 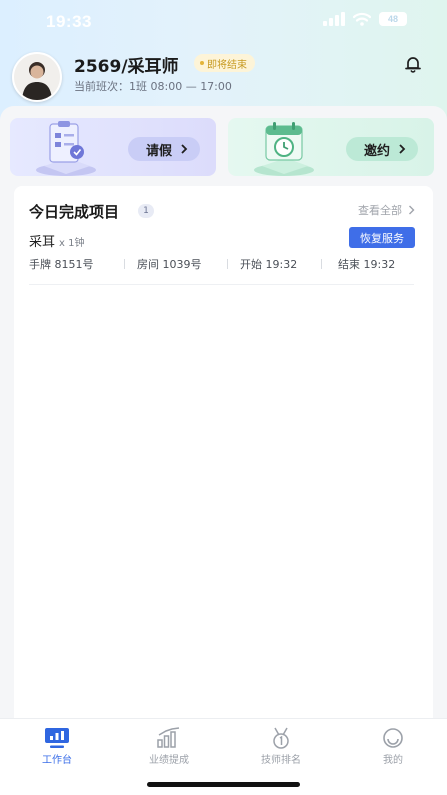 What do you see at coordinates (227, 65) in the screenshot?
I see `status-badge-text: 即将结束` at bounding box center [227, 65].